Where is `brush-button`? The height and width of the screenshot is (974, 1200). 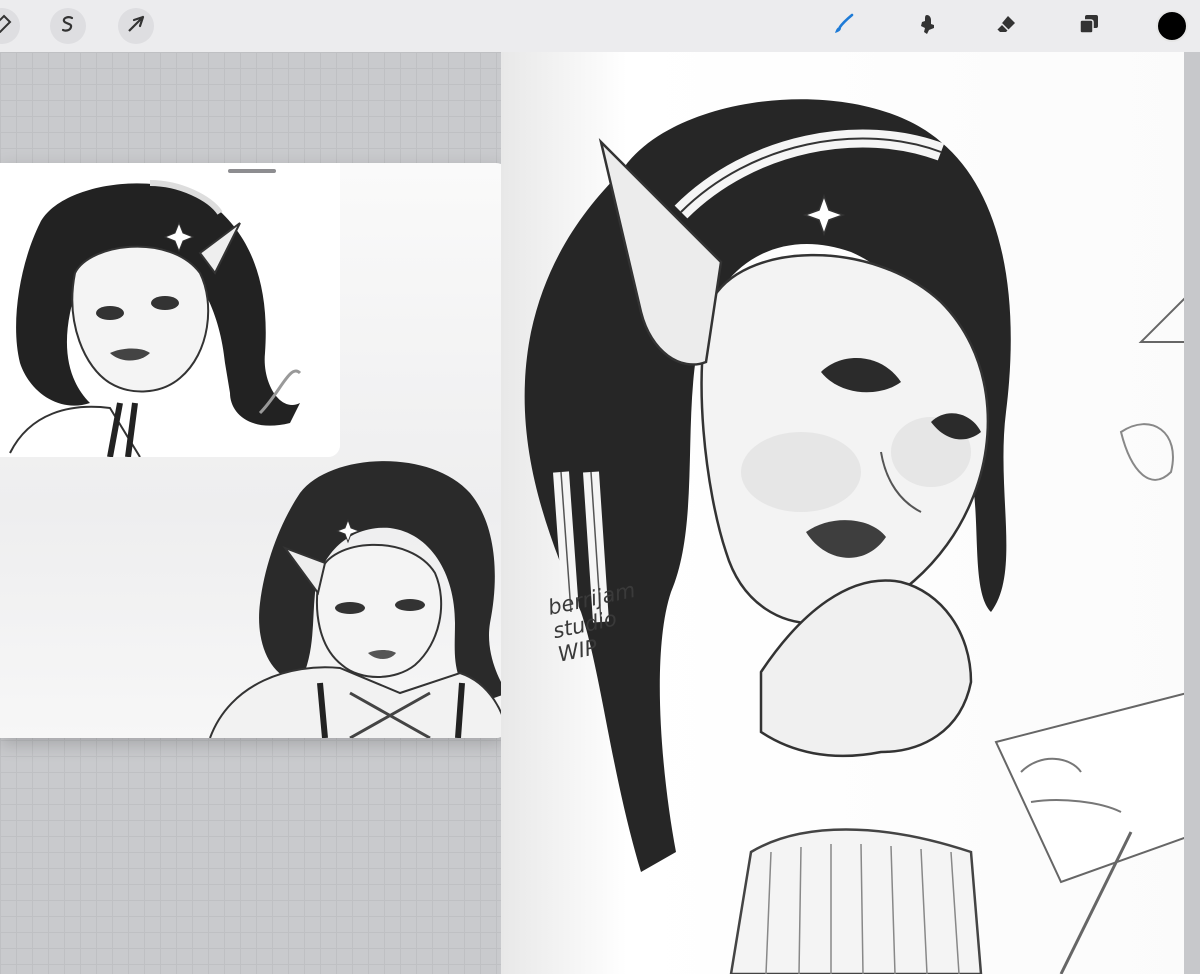
brush-button is located at coordinates (844, 26).